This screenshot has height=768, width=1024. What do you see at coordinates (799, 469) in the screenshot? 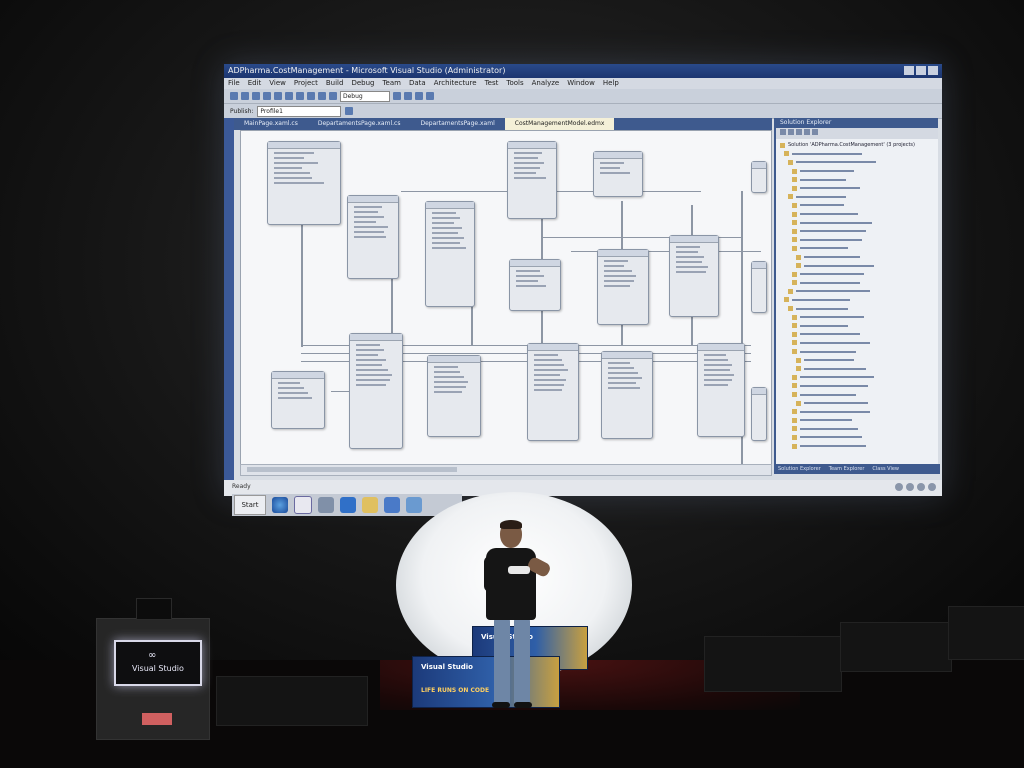
I see `tab-solution-explorer: Solution Explorer` at bounding box center [799, 469].